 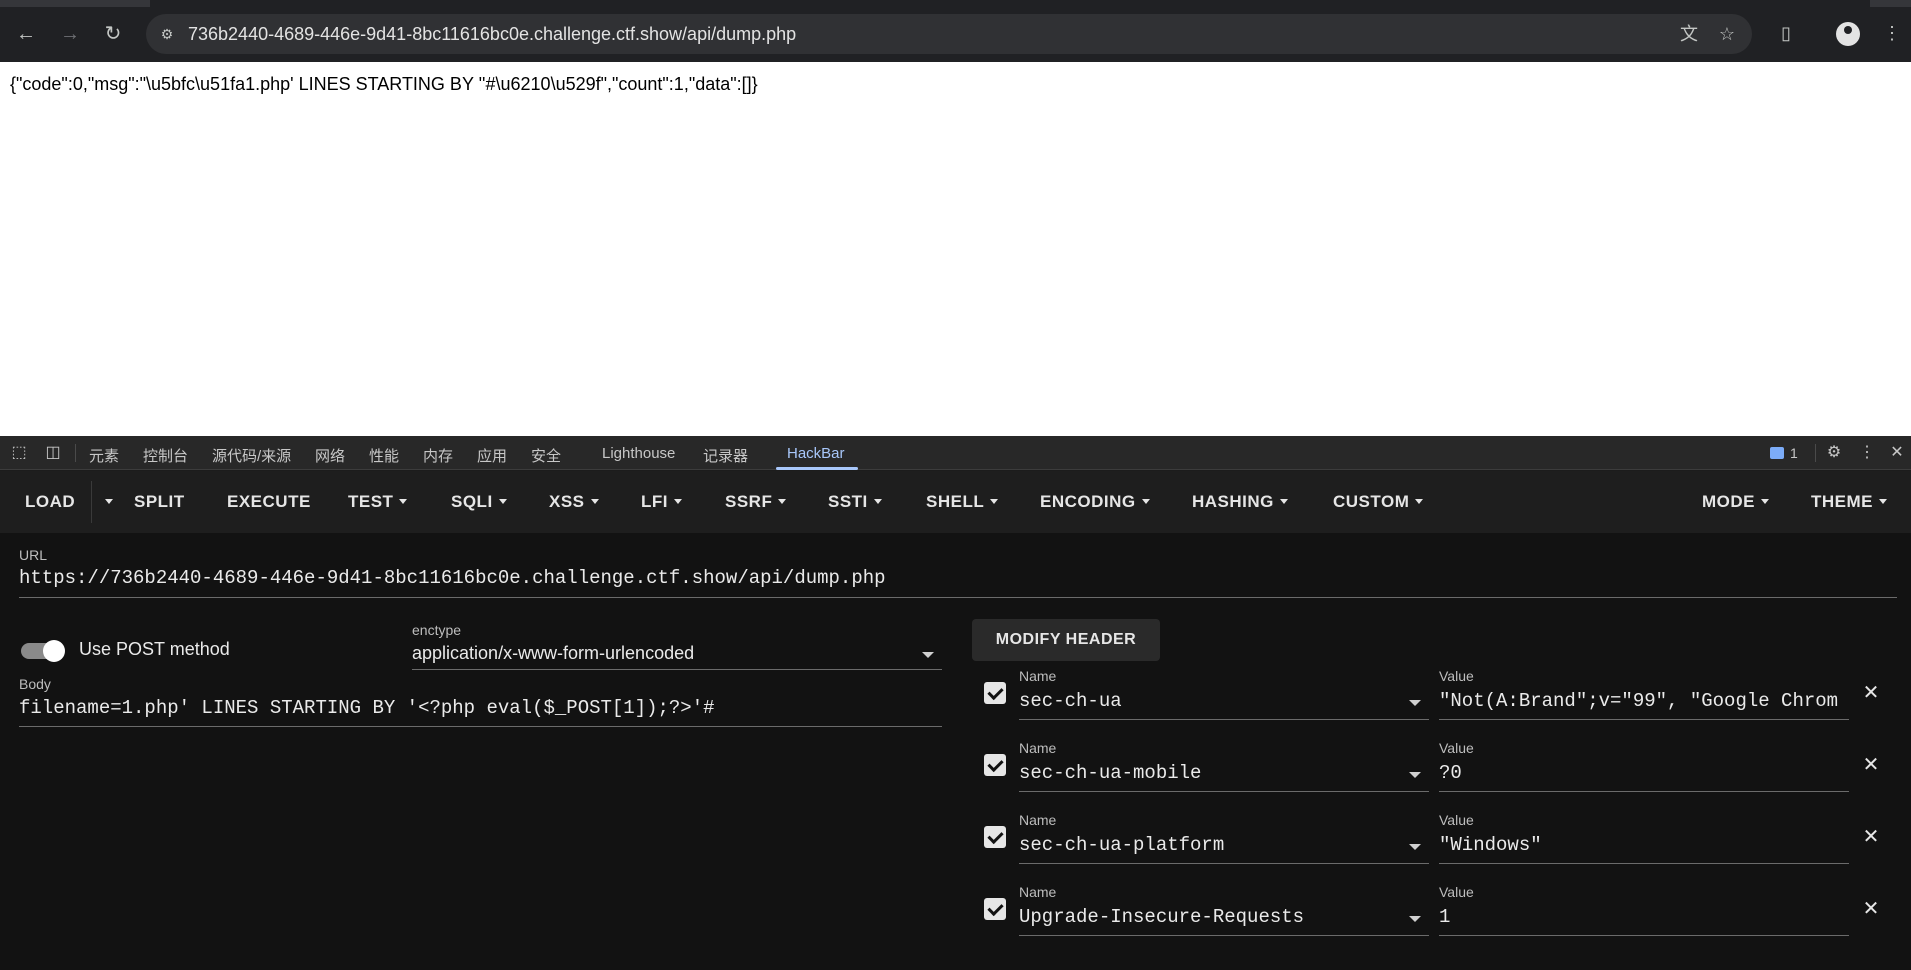 What do you see at coordinates (1644, 845) in the screenshot?
I see `header-value-input: "Windows"` at bounding box center [1644, 845].